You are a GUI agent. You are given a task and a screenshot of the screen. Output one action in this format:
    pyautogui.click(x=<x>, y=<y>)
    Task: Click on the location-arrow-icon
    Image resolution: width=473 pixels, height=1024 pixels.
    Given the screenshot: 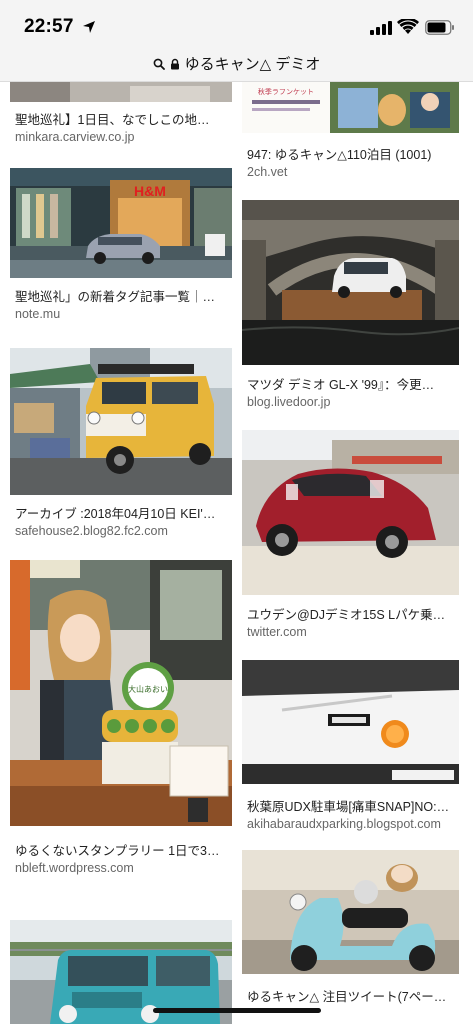 What is the action you would take?
    pyautogui.click(x=89, y=27)
    